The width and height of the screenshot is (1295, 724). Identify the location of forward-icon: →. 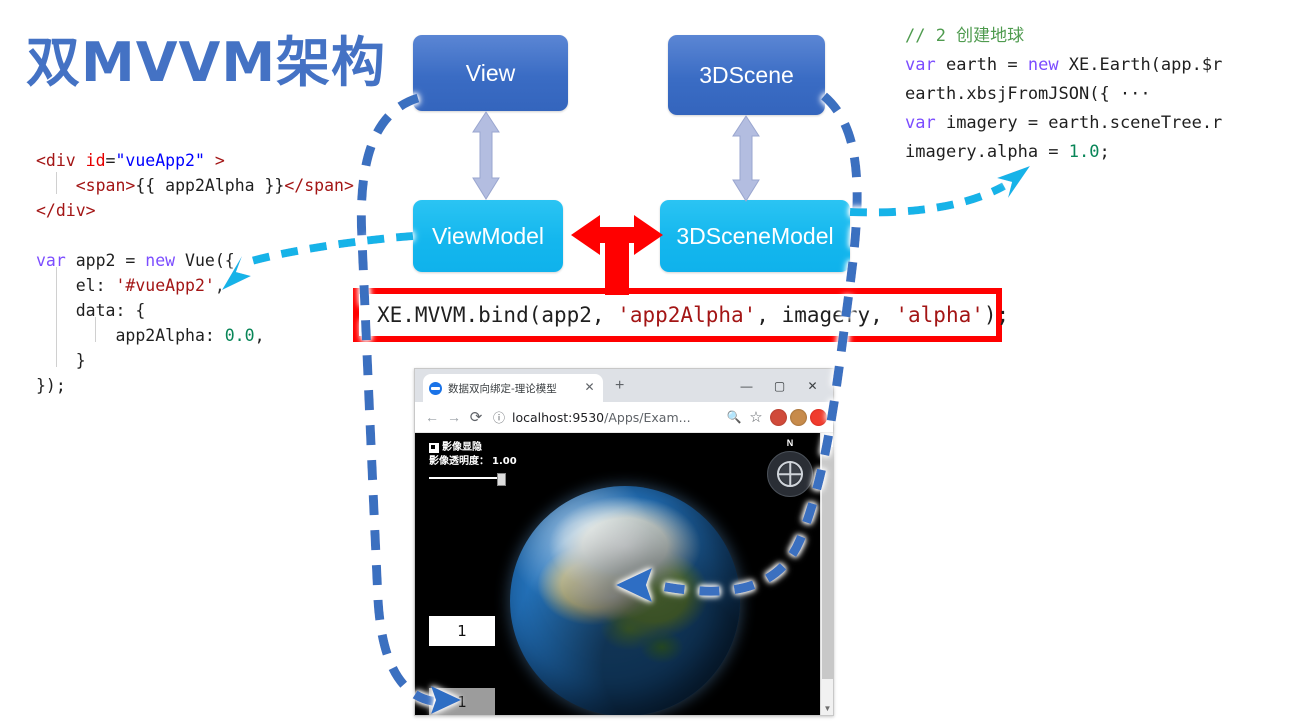
(454, 417).